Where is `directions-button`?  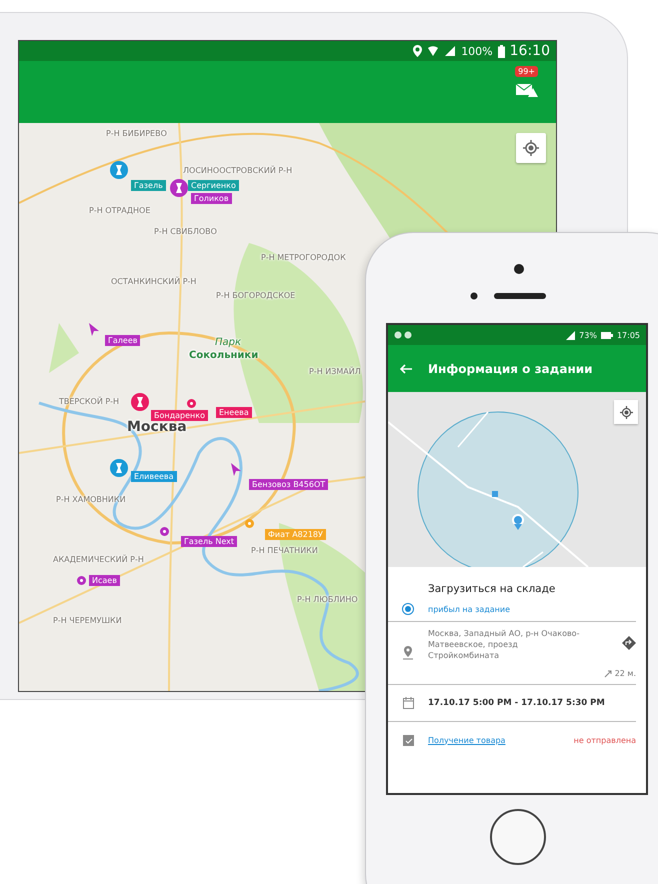 directions-button is located at coordinates (629, 644).